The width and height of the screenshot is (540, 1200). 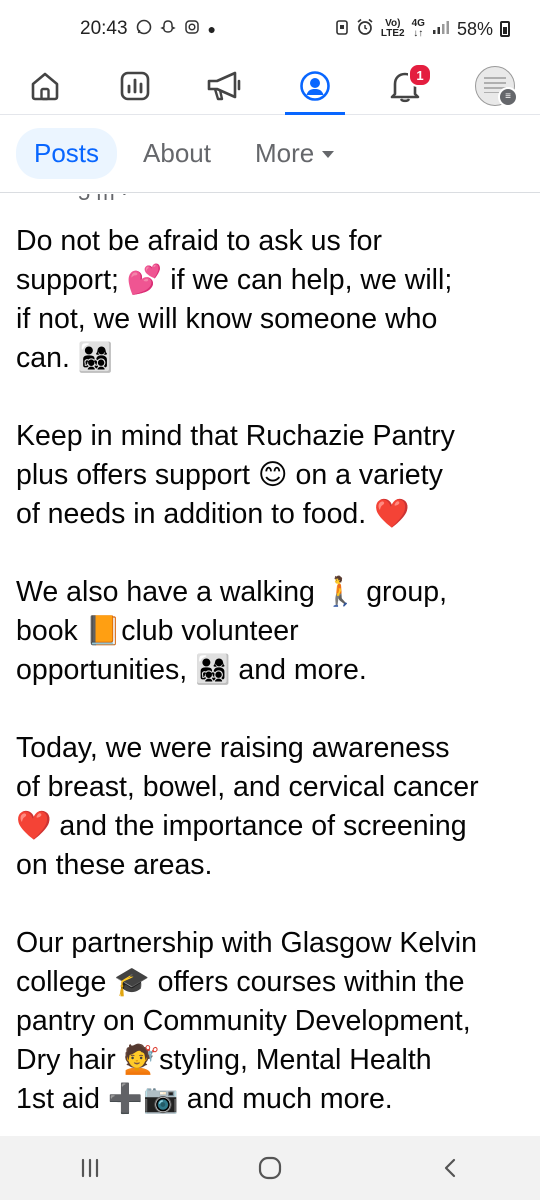 What do you see at coordinates (213, 514) in the screenshot?
I see `post-line: of needs in addition to food. ❤️` at bounding box center [213, 514].